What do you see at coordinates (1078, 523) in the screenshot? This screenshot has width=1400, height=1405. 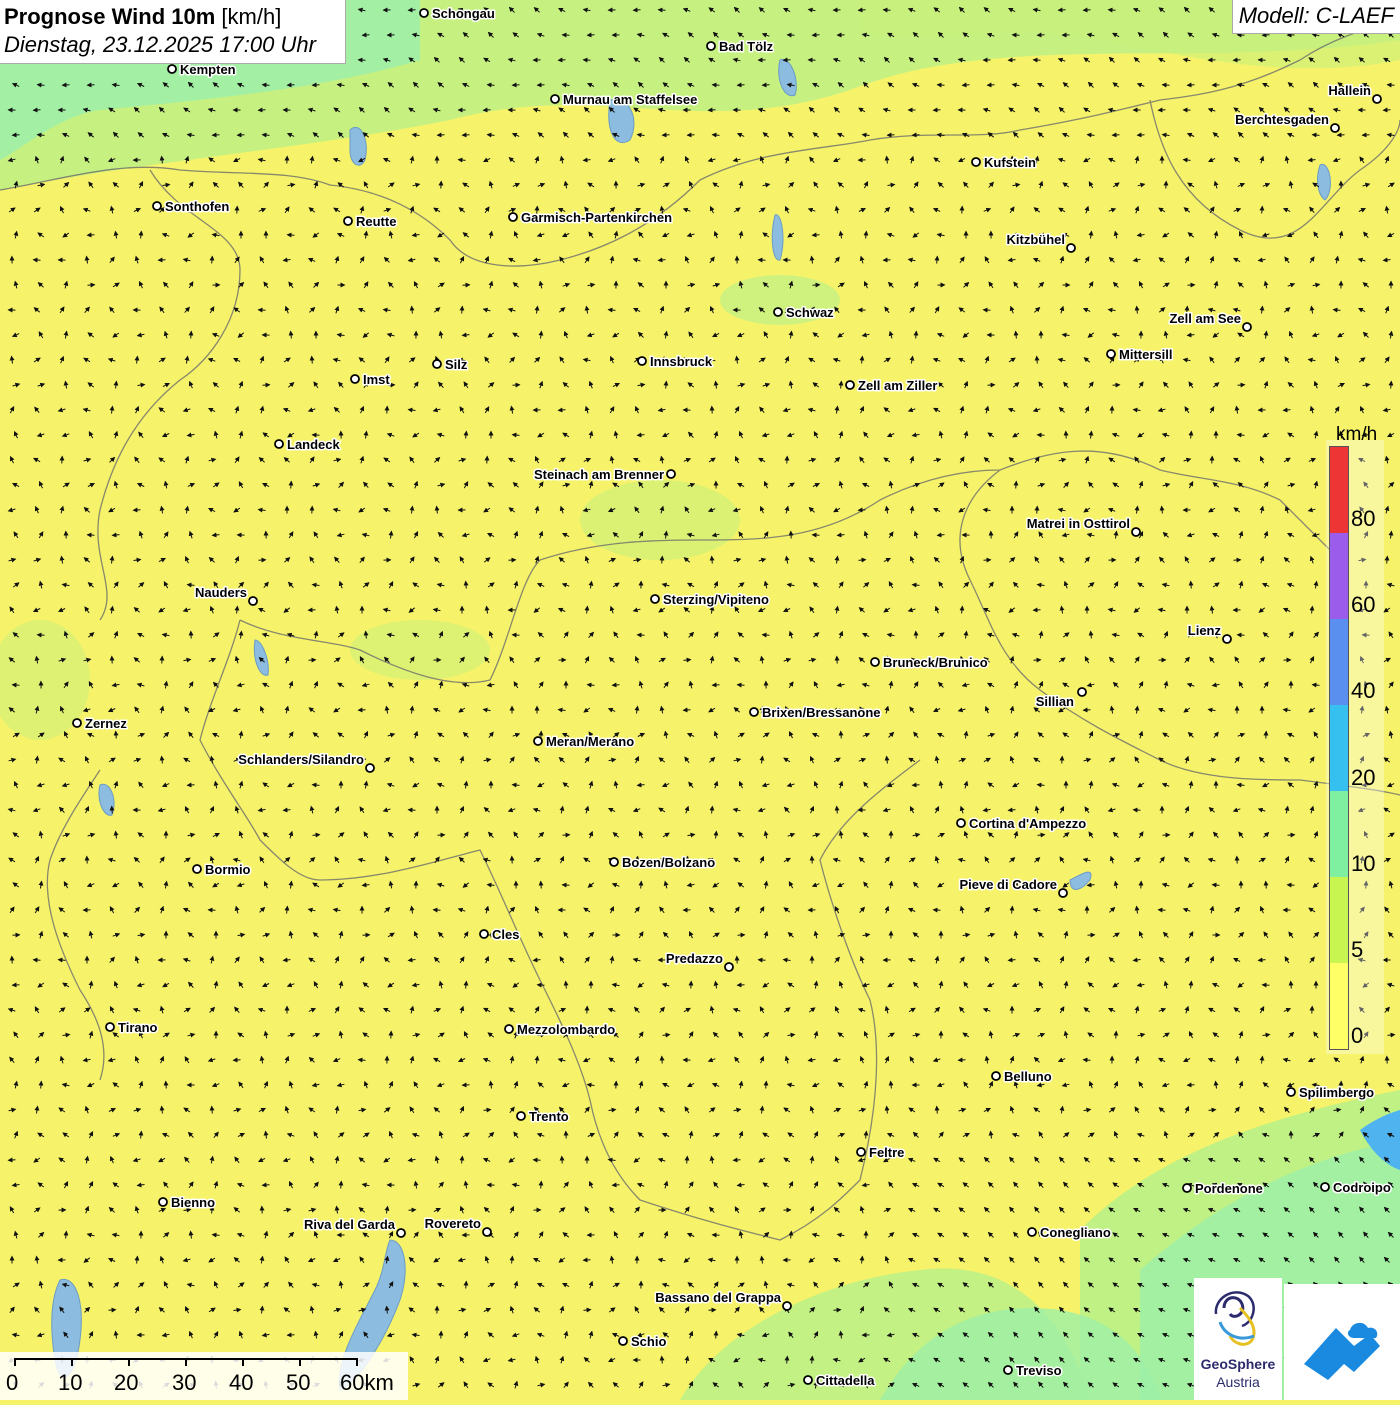 I see `city-name: Matrei in Osttirol` at bounding box center [1078, 523].